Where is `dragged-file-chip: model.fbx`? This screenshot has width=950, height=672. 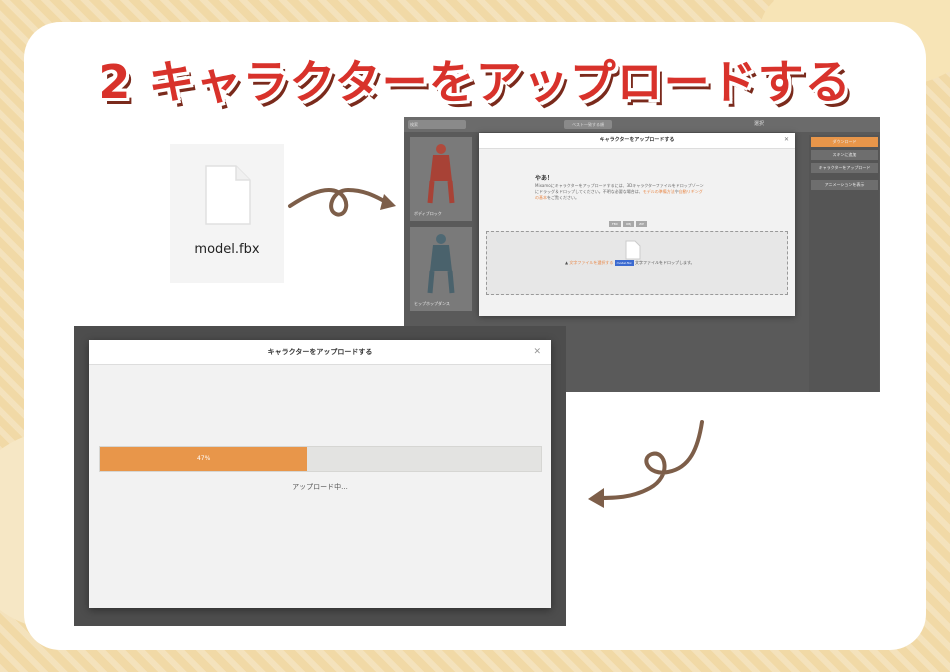 dragged-file-chip: model.fbx is located at coordinates (624, 263).